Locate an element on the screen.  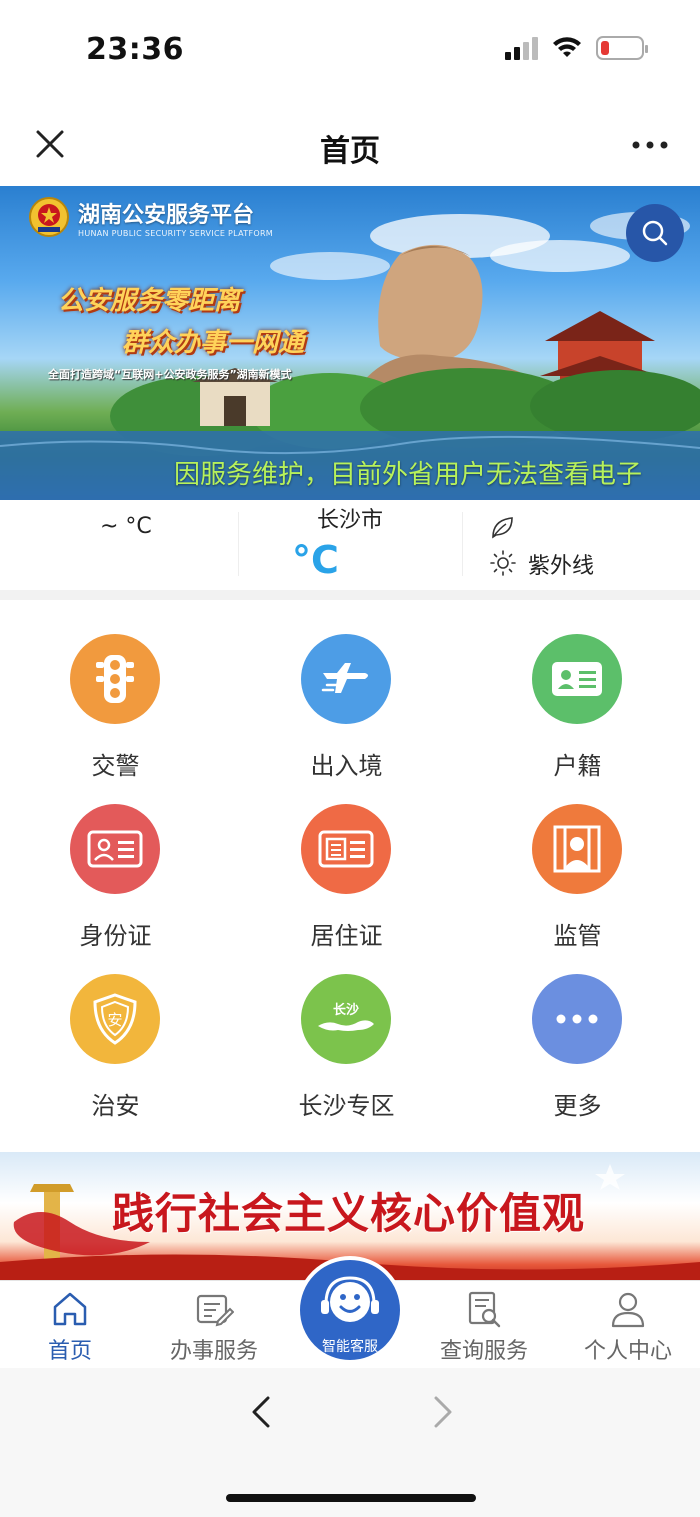
tab-label: 个人中心 is located at coordinates (627, 1351).